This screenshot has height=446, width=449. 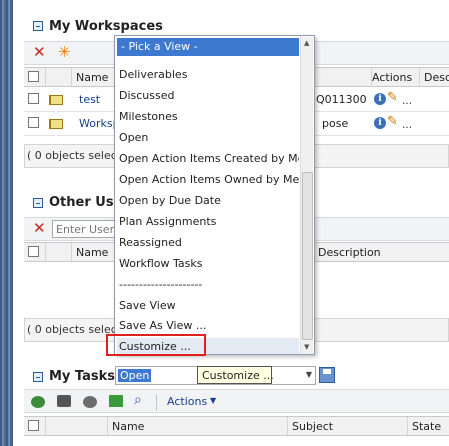 I want to click on new-workspace-icon: ✳, so click(x=64, y=52).